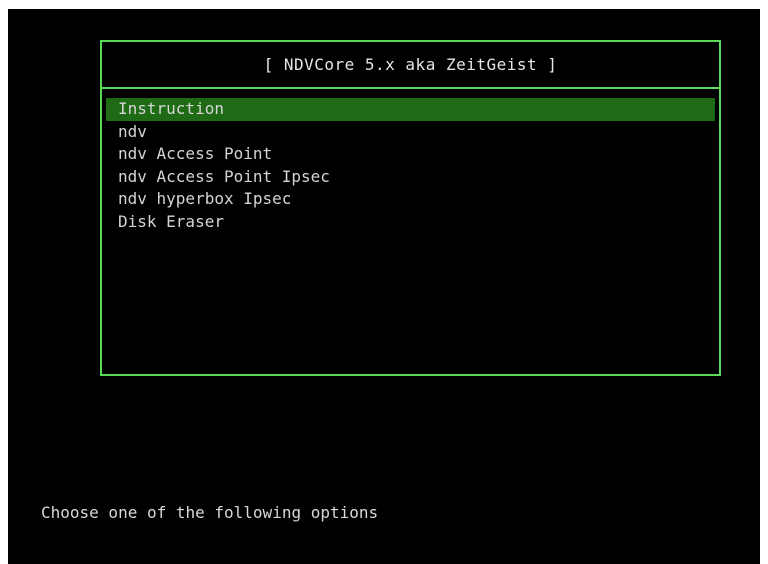 The height and width of the screenshot is (564, 768). What do you see at coordinates (410, 109) in the screenshot?
I see `menu-item-instruction: Instruction` at bounding box center [410, 109].